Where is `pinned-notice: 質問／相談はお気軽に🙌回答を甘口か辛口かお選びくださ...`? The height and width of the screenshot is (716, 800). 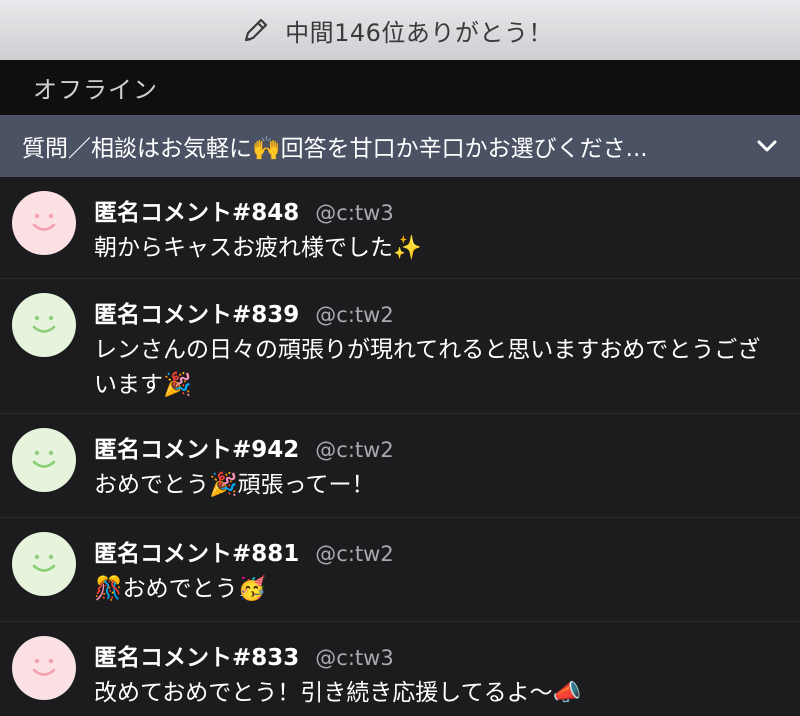
pinned-notice: 質問／相談はお気軽に🙌回答を甘口か辛口かお選びくださ... is located at coordinates (400, 146).